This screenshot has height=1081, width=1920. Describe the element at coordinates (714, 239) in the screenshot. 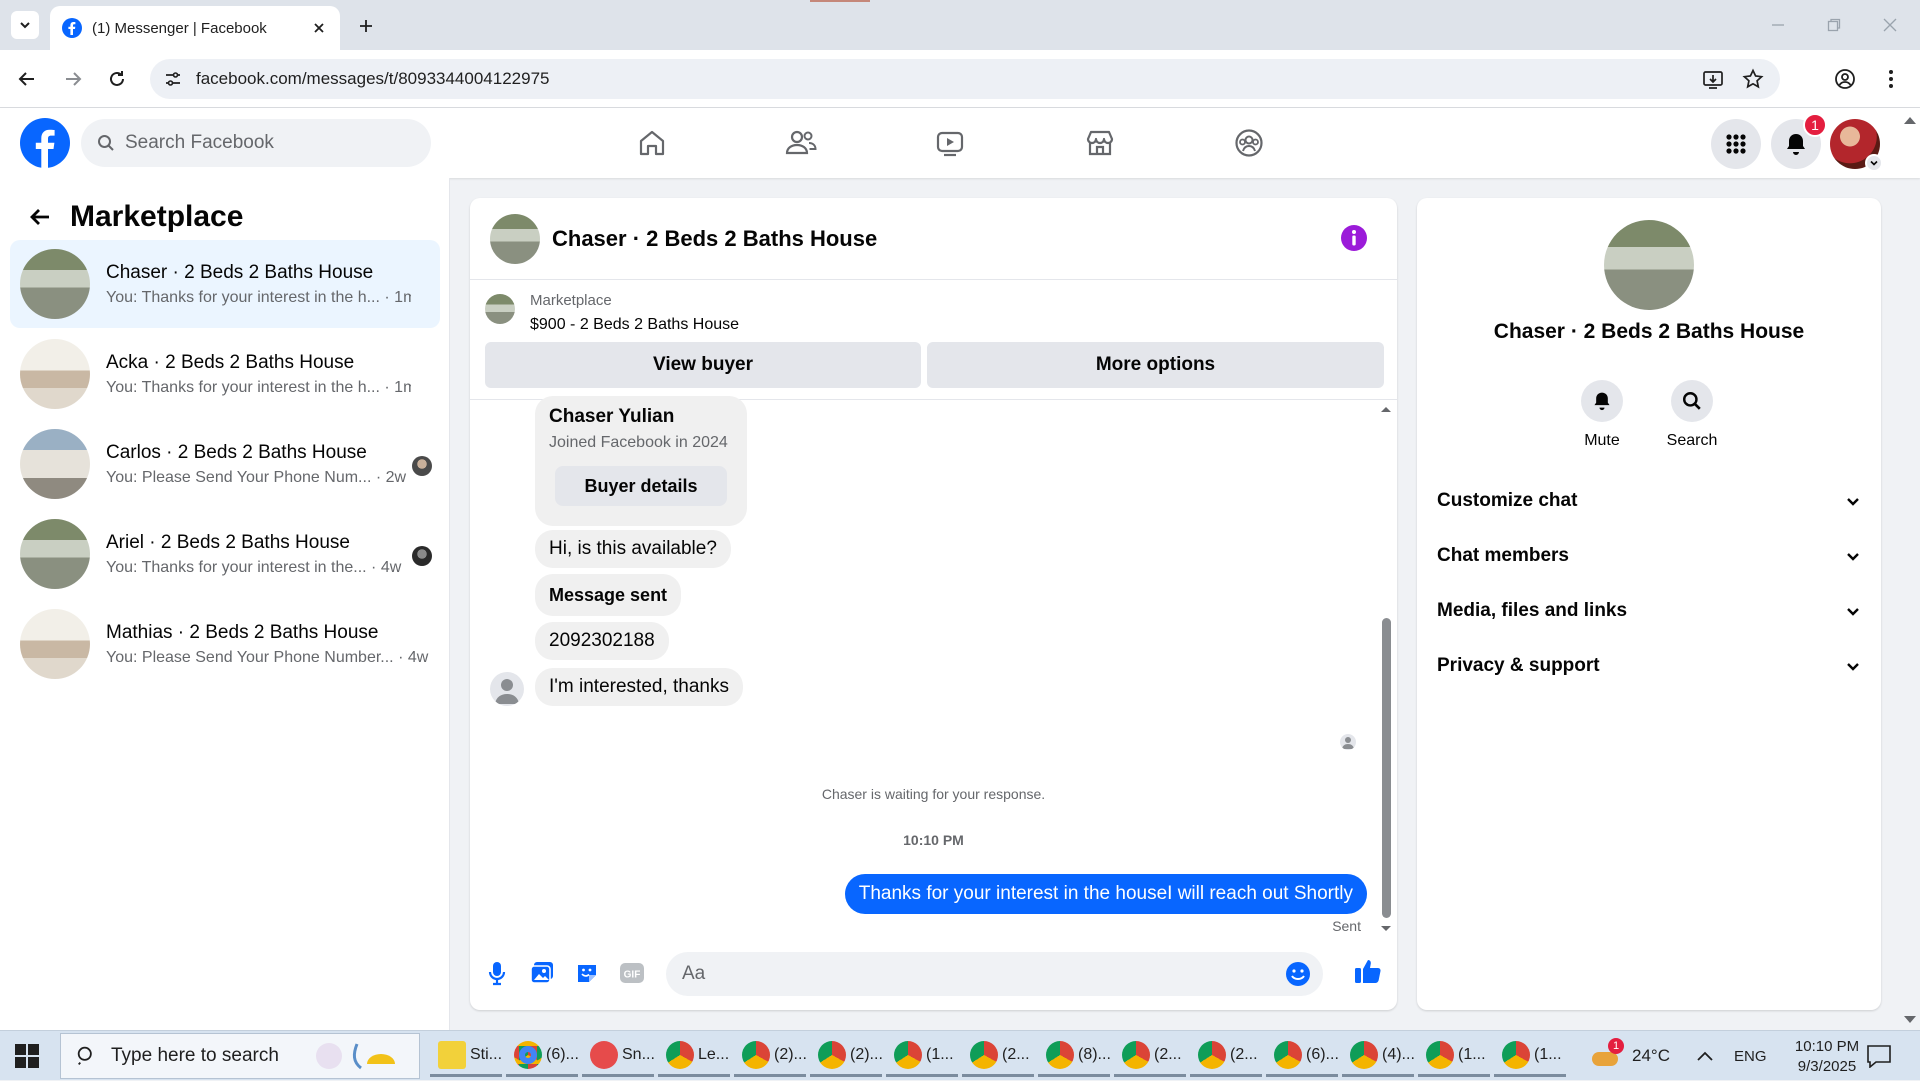

I see `chat-title: Chaser · 2 Beds 2 Baths House` at that location.